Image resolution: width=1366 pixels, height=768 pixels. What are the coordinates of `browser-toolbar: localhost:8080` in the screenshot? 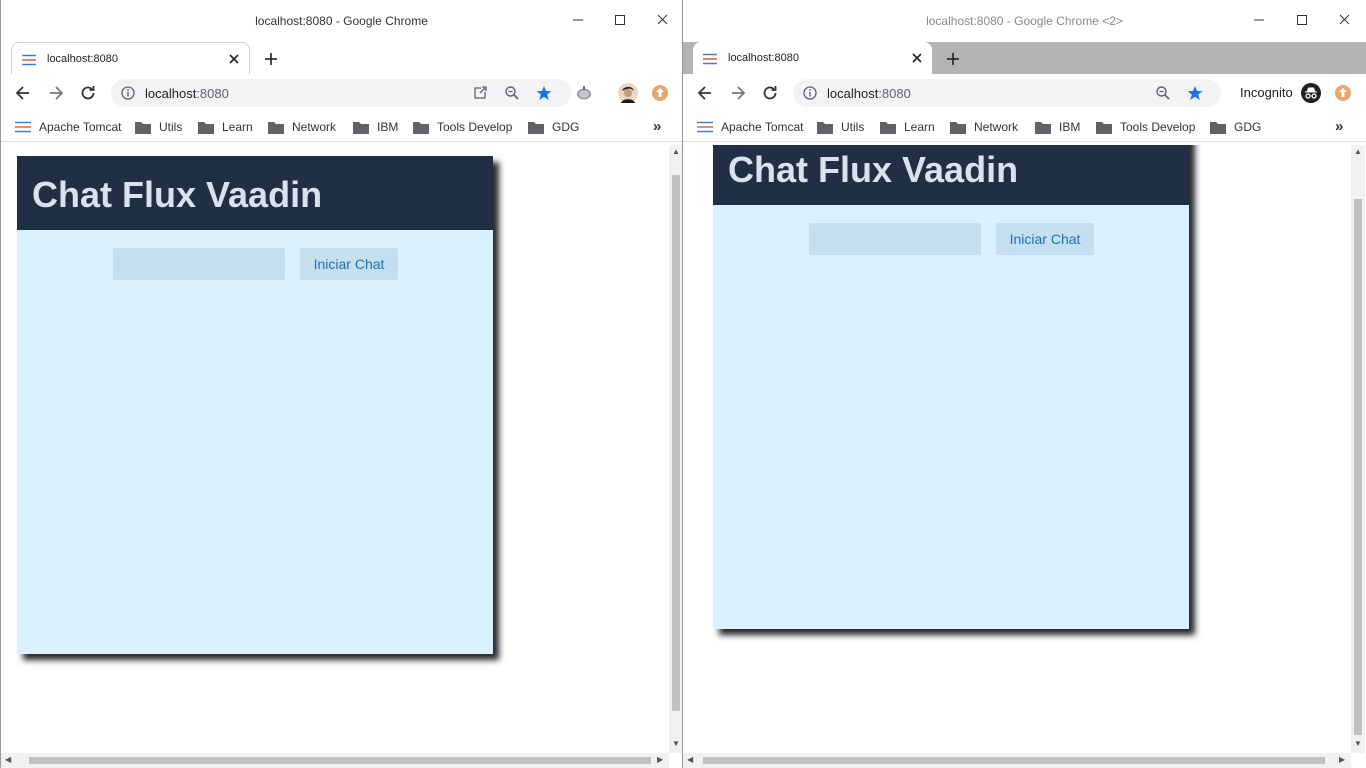 It's located at (341, 93).